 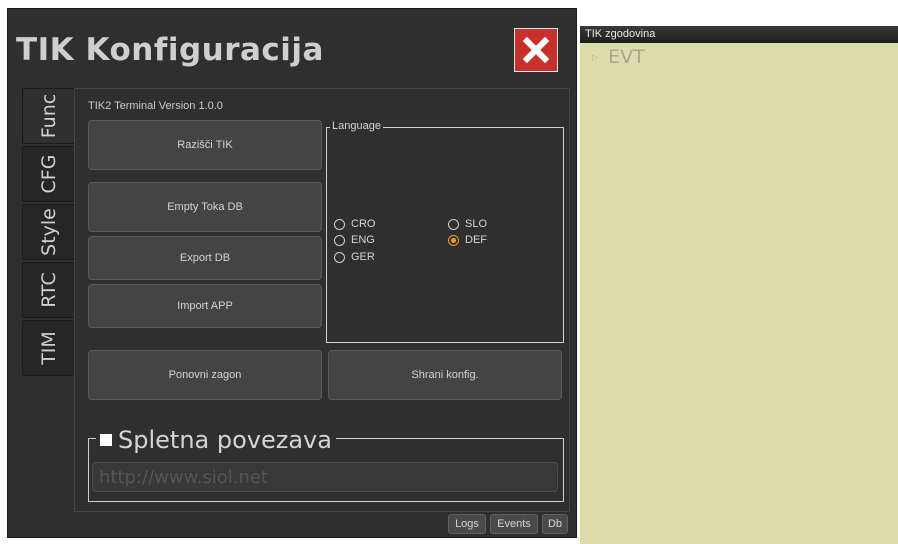 What do you see at coordinates (363, 240) in the screenshot?
I see `radio-label: ENG` at bounding box center [363, 240].